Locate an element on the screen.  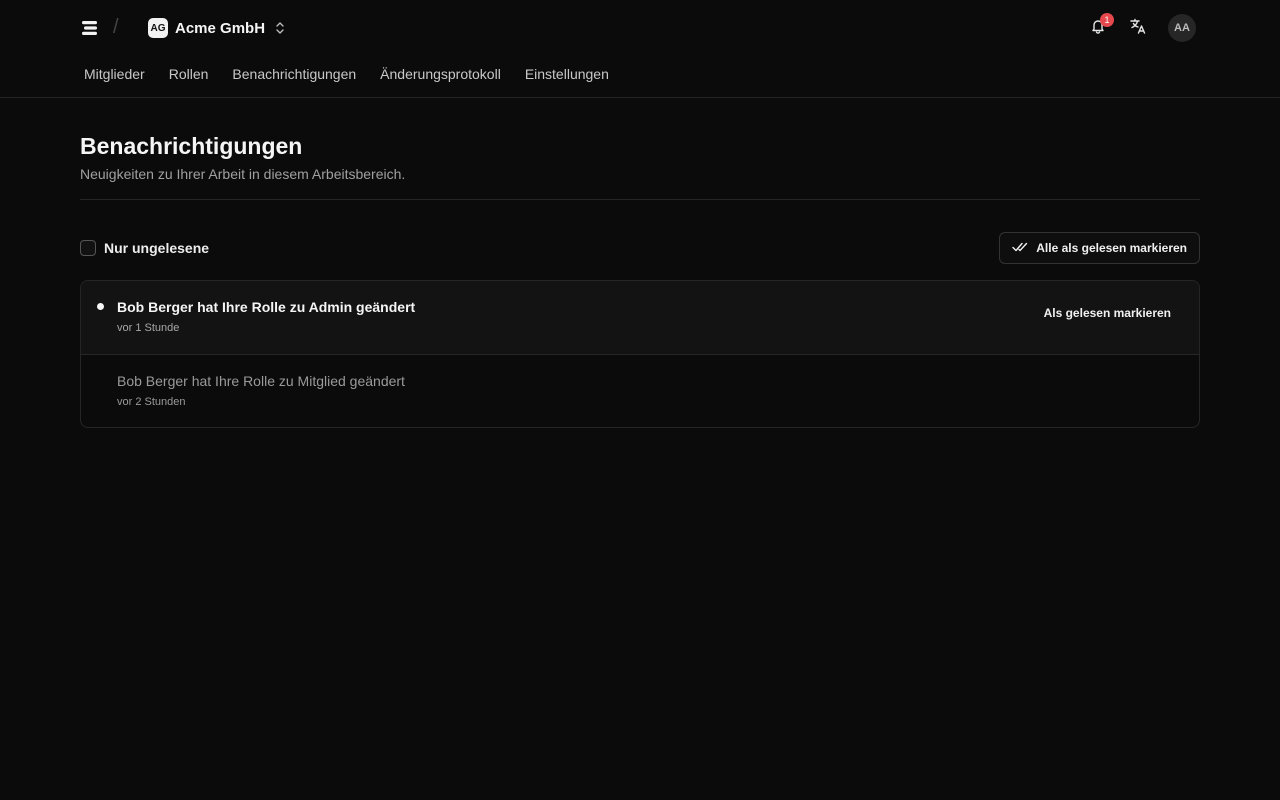
notification-time: vor 2 Stunden is located at coordinates (151, 402).